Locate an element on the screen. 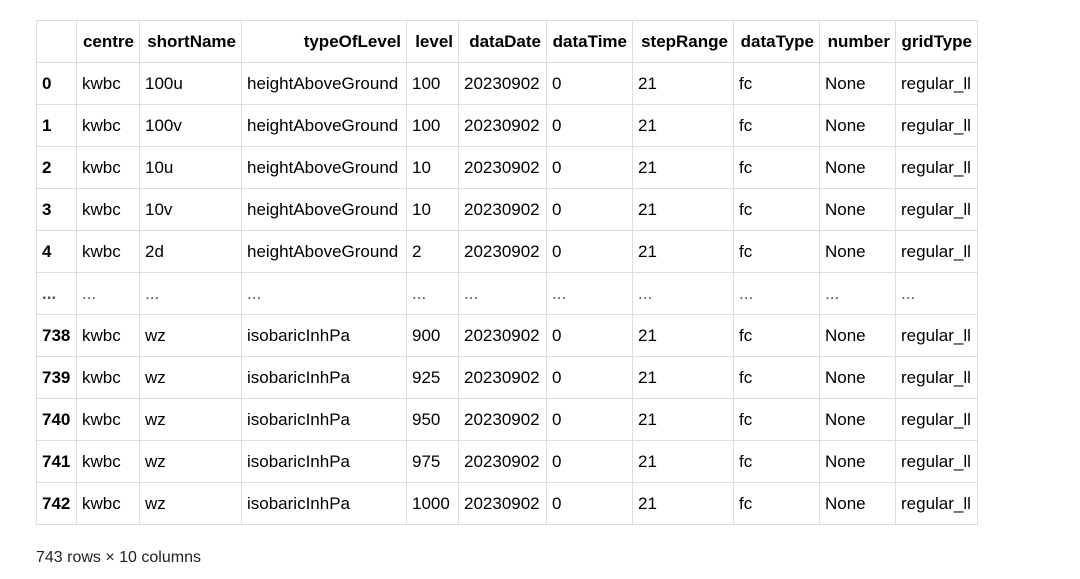 The height and width of the screenshot is (579, 1080). column-header-datatype: dataType is located at coordinates (776, 41).